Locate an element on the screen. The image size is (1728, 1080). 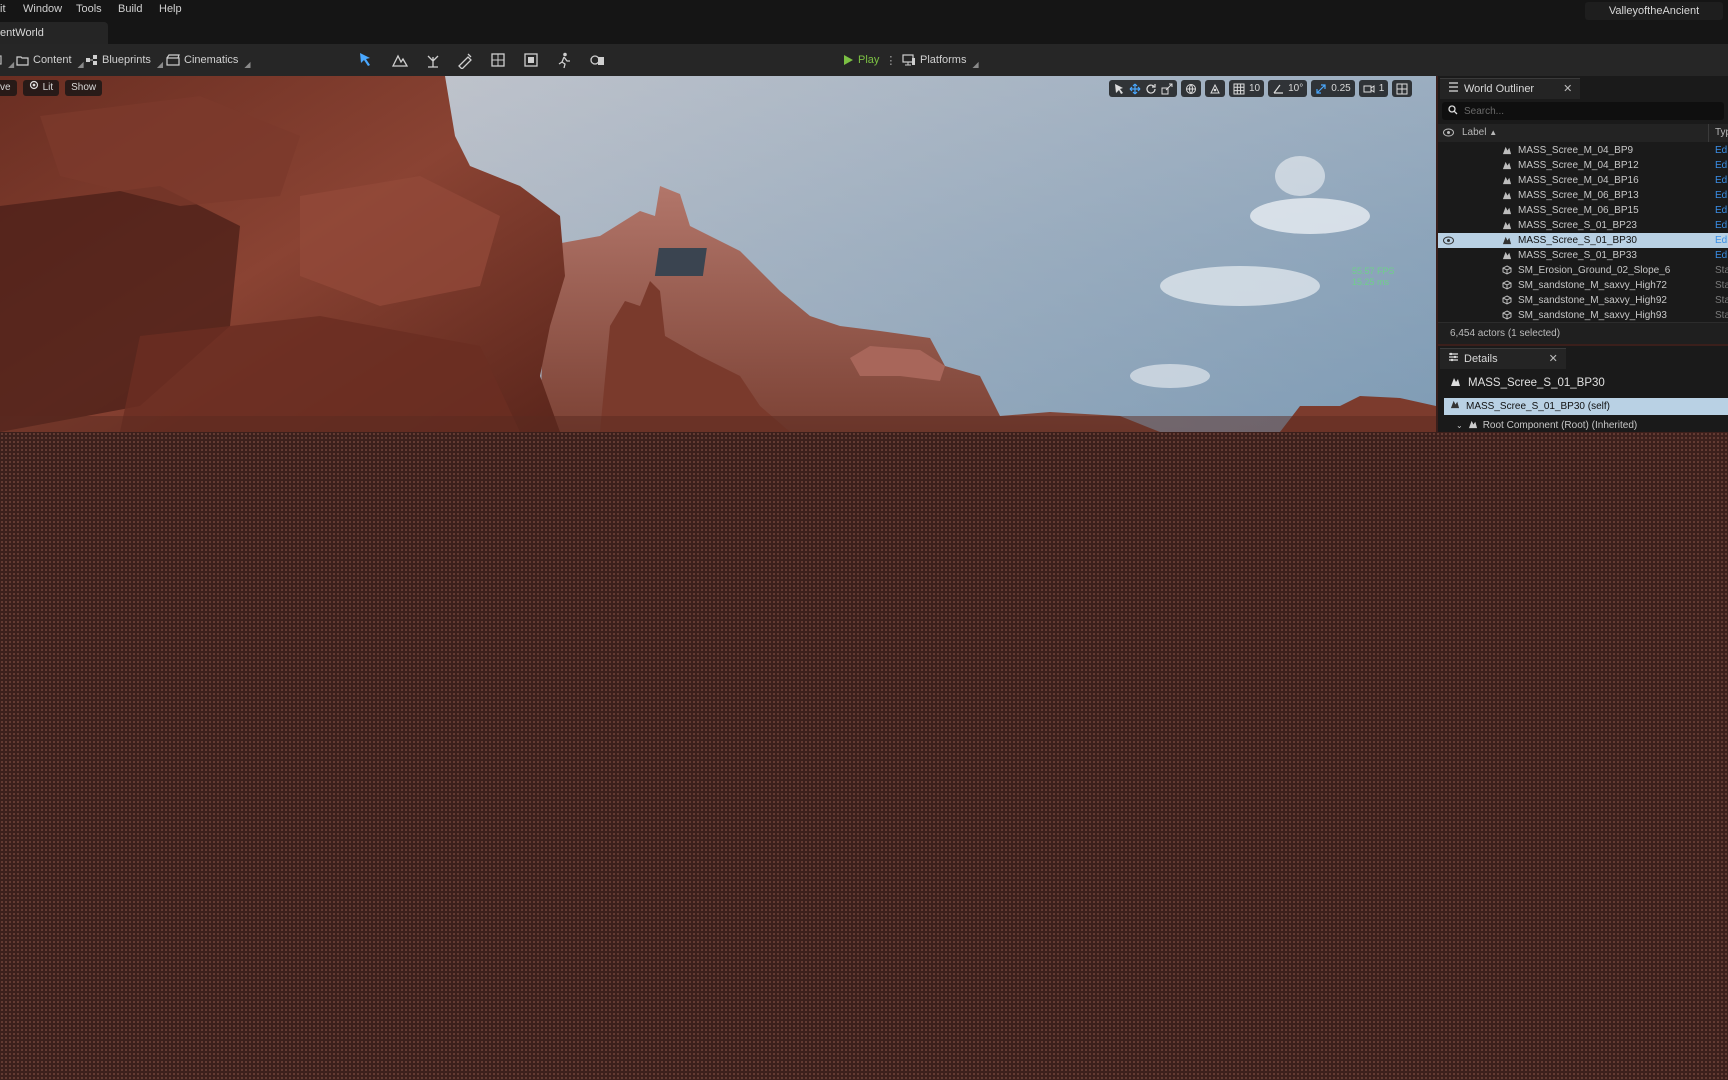
outliner-icon is located at coordinates (1453, 89).